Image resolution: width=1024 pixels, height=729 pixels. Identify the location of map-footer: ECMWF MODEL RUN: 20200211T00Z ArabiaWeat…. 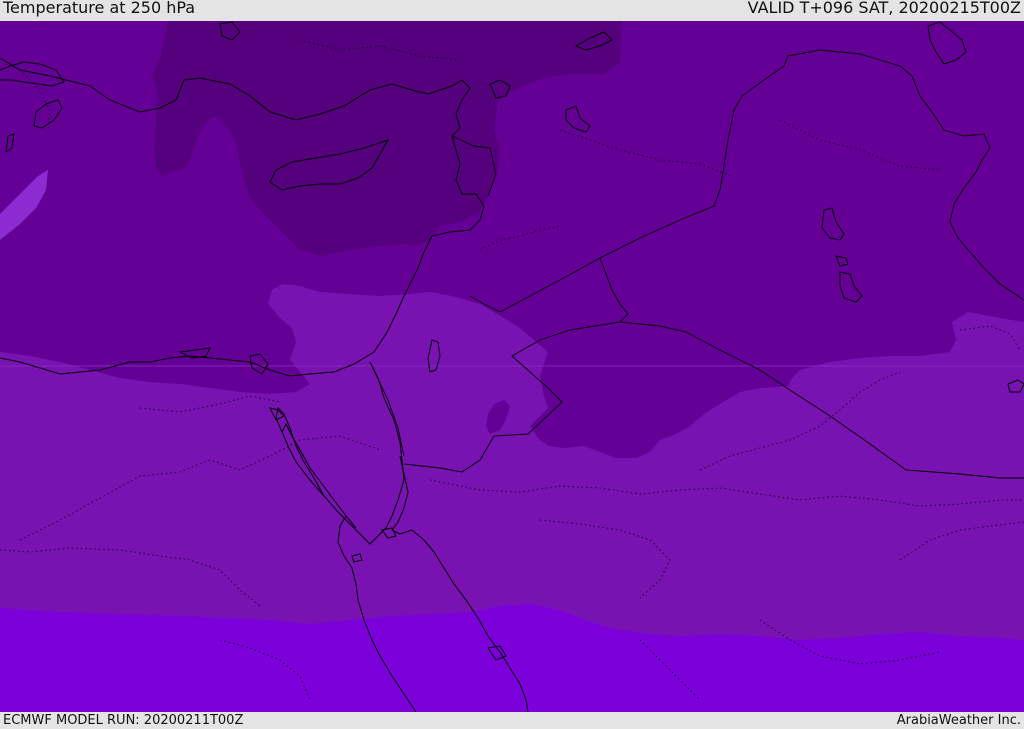
(512, 720).